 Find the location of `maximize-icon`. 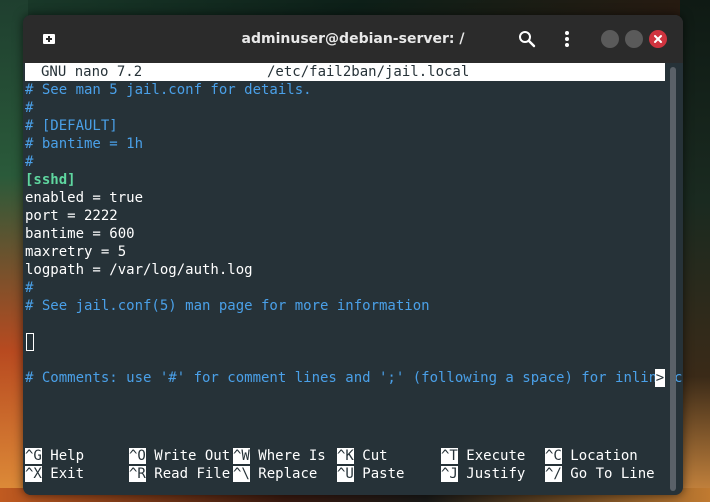

maximize-icon is located at coordinates (634, 39).